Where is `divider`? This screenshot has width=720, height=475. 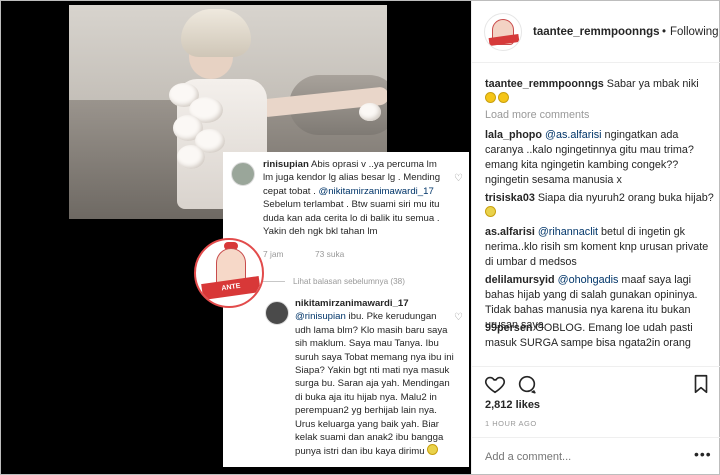
divider is located at coordinates (274, 281).